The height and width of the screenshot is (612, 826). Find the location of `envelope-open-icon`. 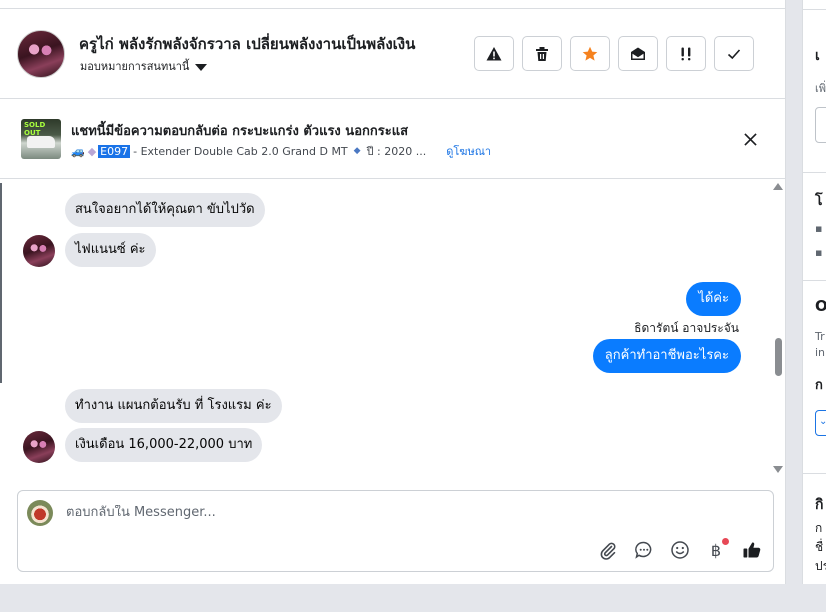

envelope-open-icon is located at coordinates (638, 53).